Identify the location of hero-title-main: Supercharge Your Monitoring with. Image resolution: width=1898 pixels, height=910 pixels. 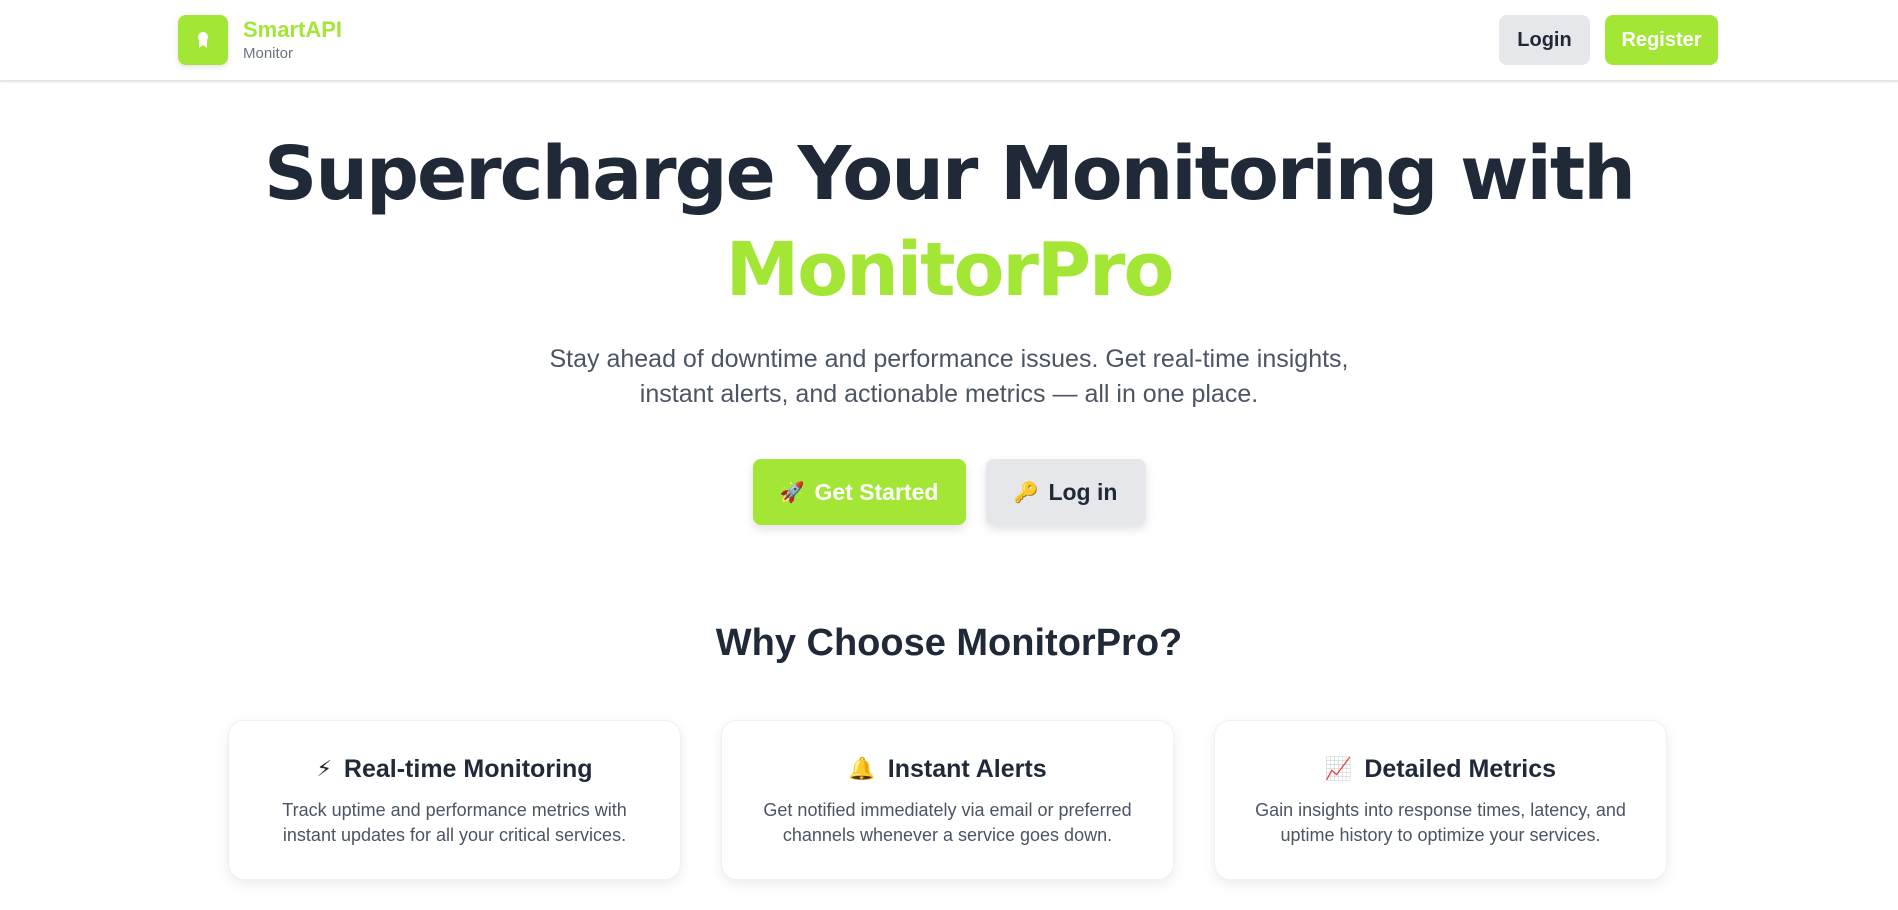
(950, 174).